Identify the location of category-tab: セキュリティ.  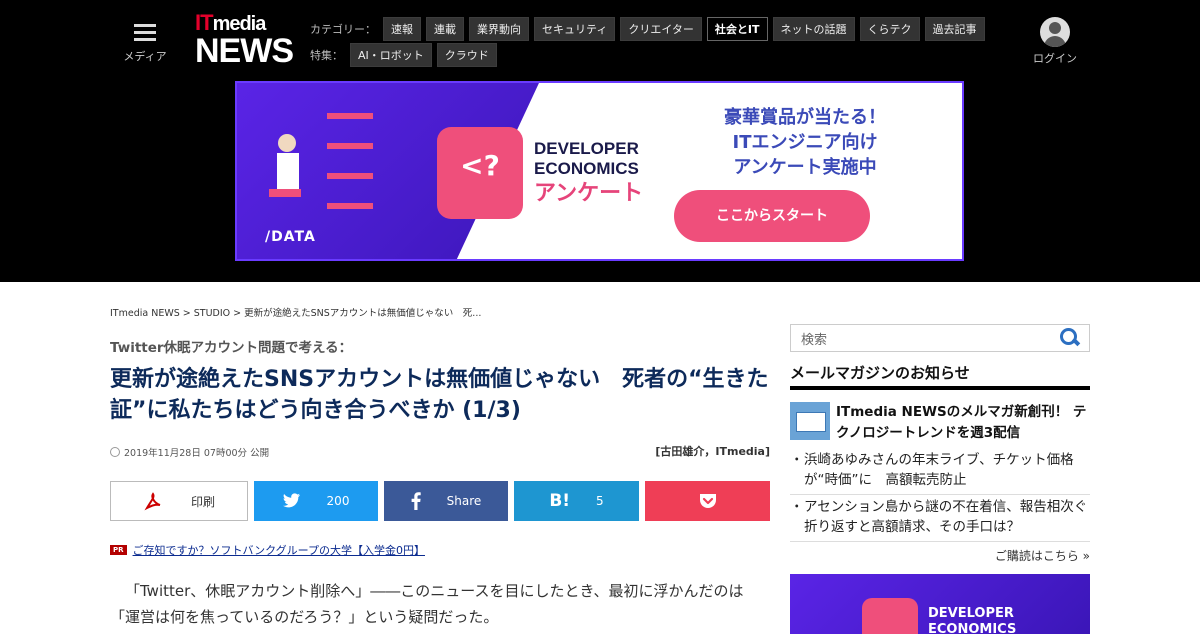
(575, 29).